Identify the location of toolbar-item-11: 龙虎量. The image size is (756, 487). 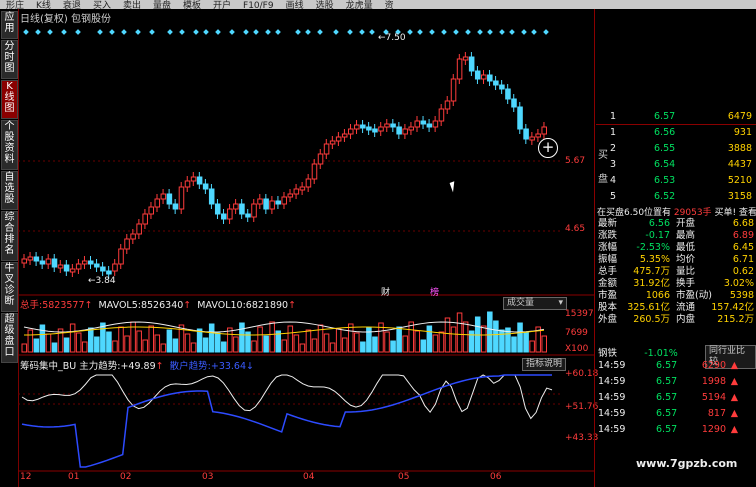
(359, 6).